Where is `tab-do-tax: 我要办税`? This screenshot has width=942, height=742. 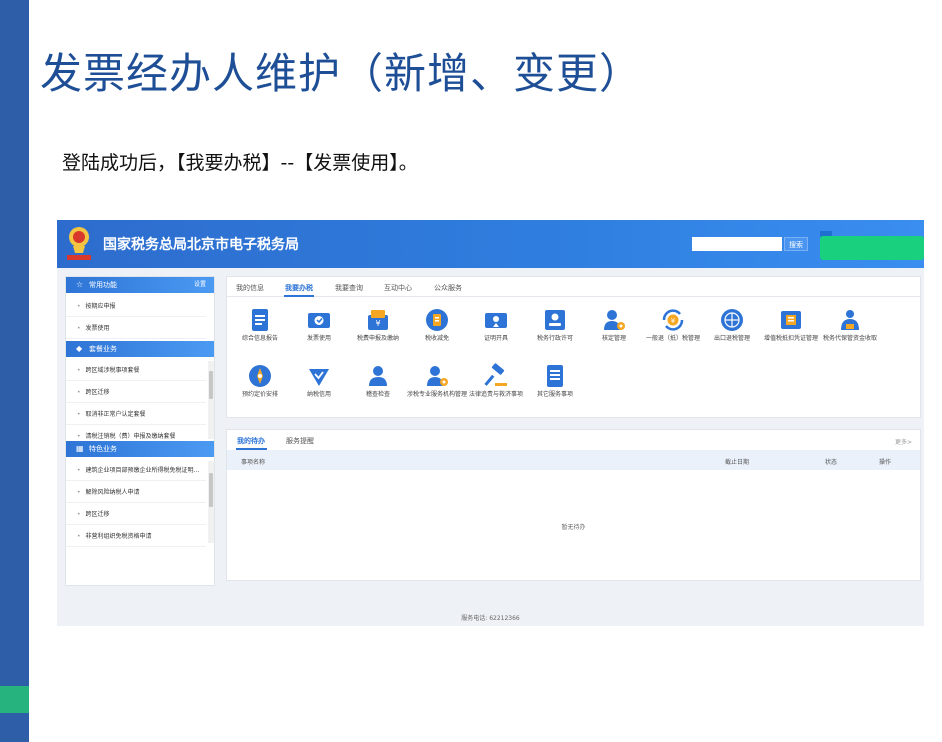 tab-do-tax: 我要办税 is located at coordinates (299, 288).